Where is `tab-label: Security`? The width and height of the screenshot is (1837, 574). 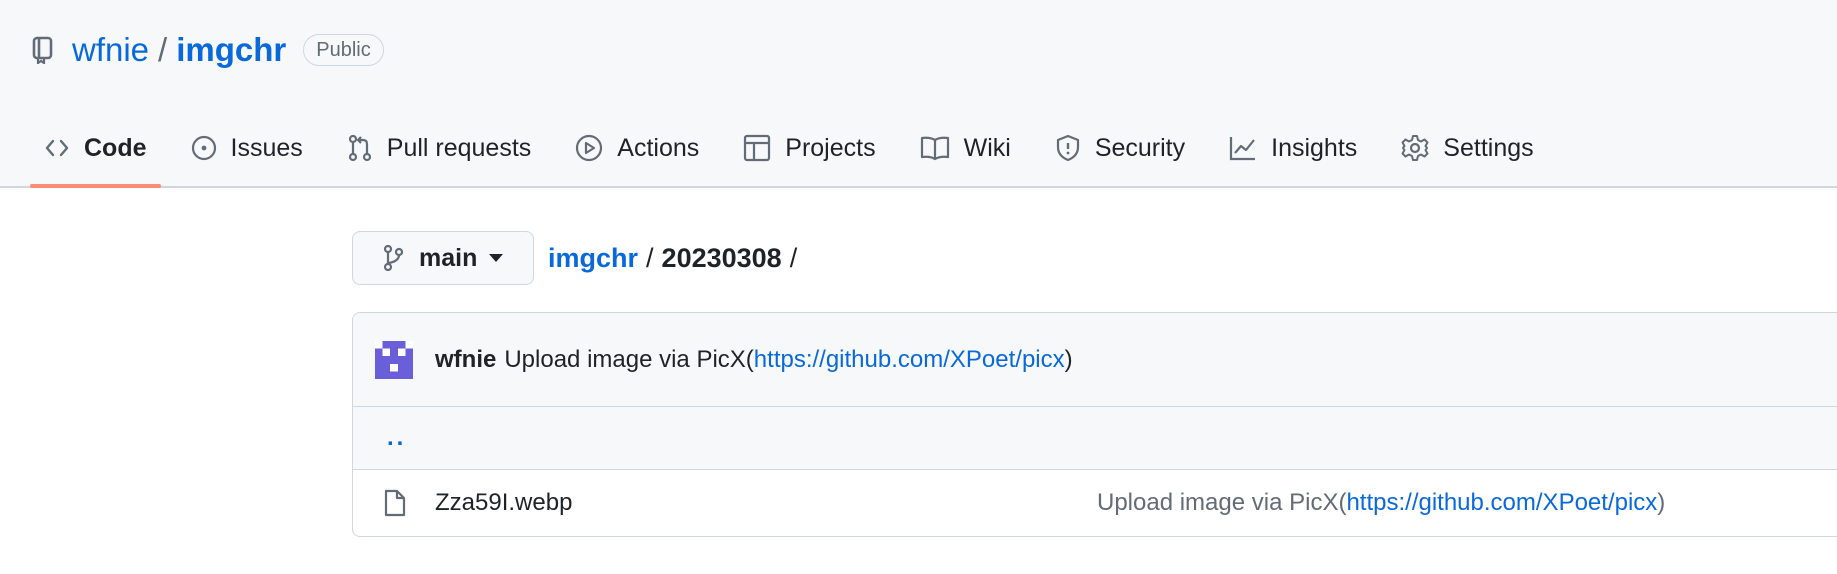
tab-label: Security is located at coordinates (1140, 147).